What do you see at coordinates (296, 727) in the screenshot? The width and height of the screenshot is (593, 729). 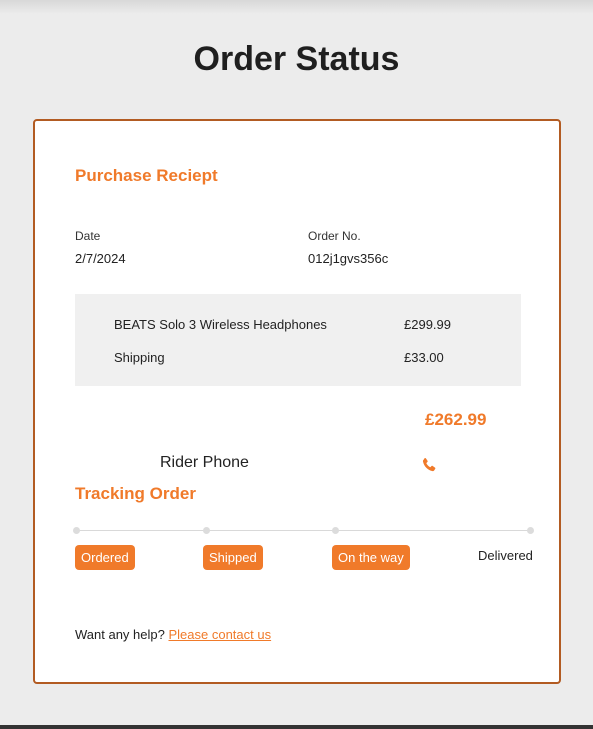 I see `bottom-bar` at bounding box center [296, 727].